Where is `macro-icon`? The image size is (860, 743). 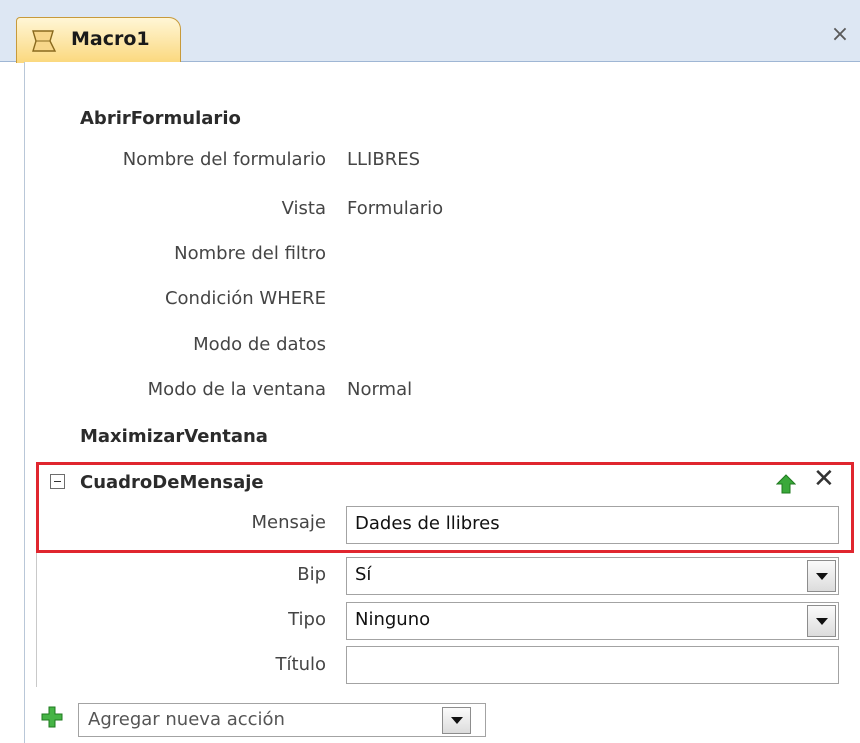
macro-icon is located at coordinates (44, 41).